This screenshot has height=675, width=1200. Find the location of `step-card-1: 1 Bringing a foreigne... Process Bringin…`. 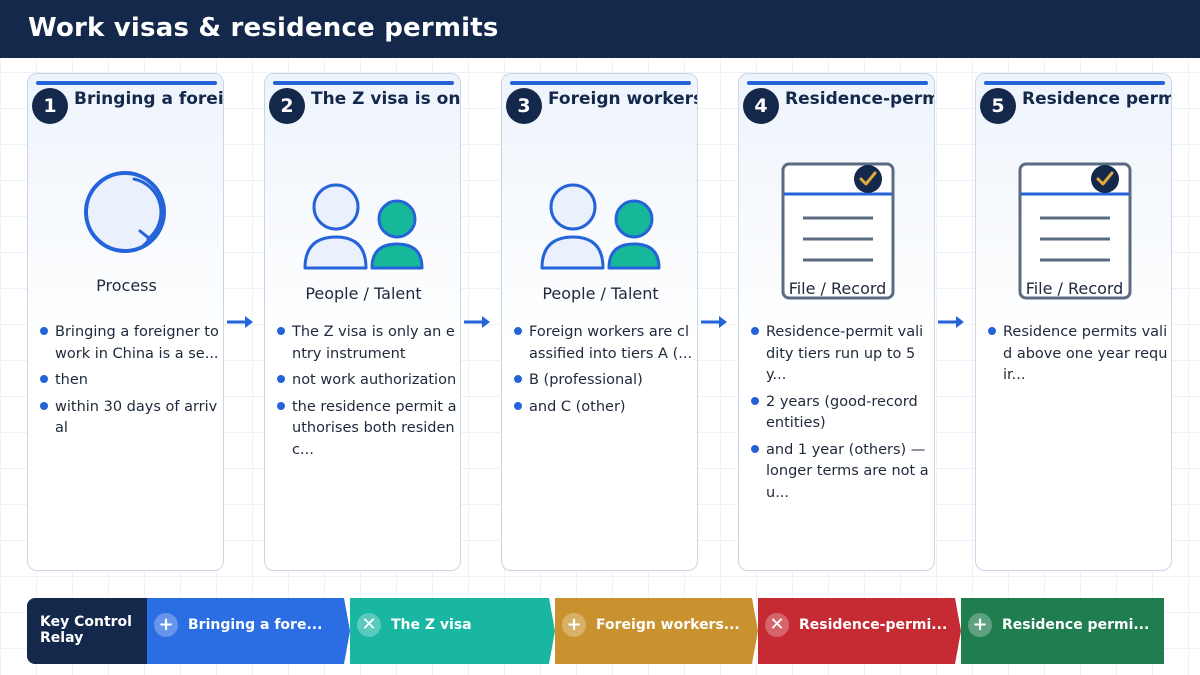

step-card-1: 1 Bringing a foreigne... Process Bringin… is located at coordinates (125, 322).